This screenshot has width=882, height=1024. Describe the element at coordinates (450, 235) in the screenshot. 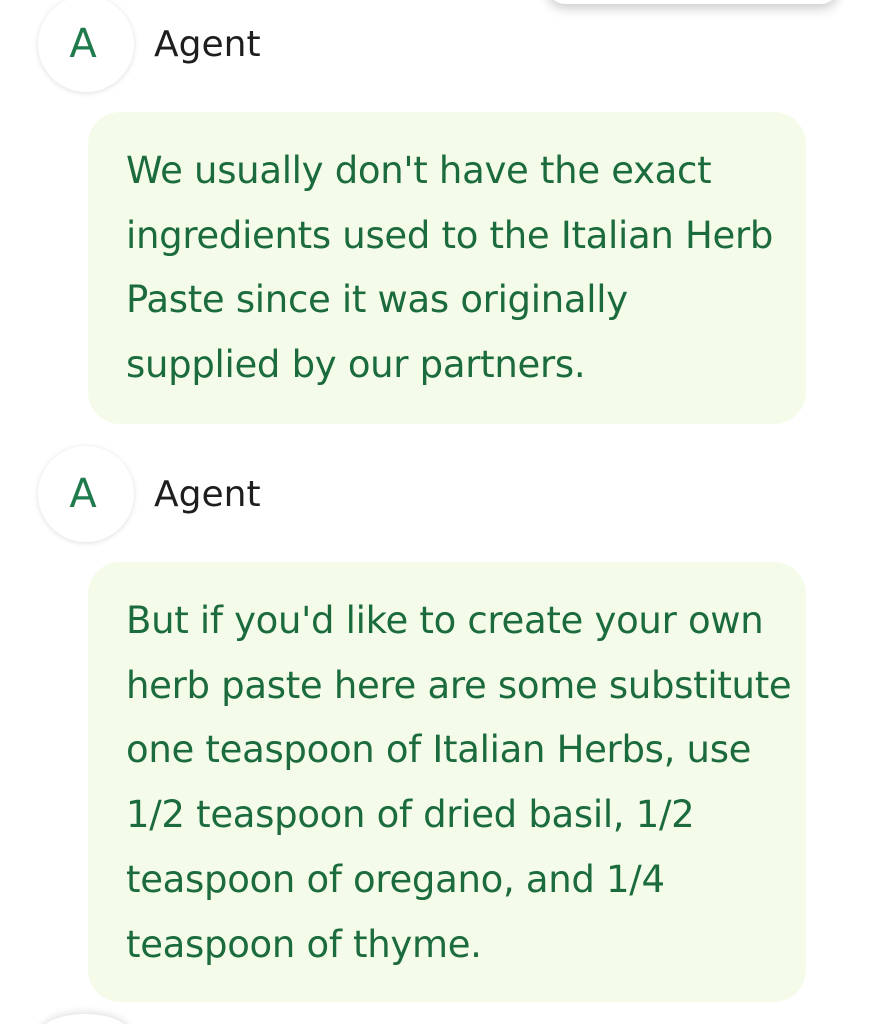

I see `message-line: ingredients used to the Italian Herb` at that location.